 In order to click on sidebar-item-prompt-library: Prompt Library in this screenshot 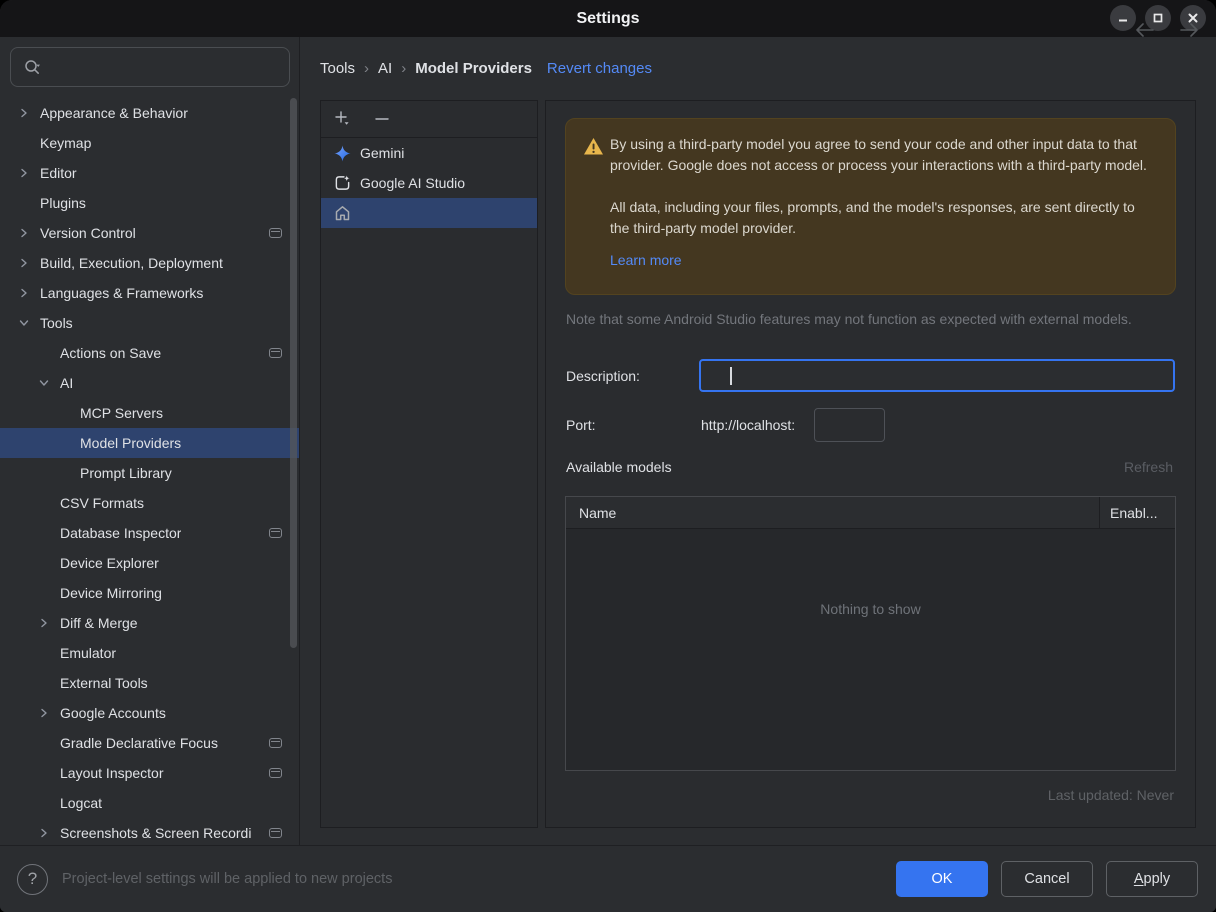, I will do `click(149, 473)`.